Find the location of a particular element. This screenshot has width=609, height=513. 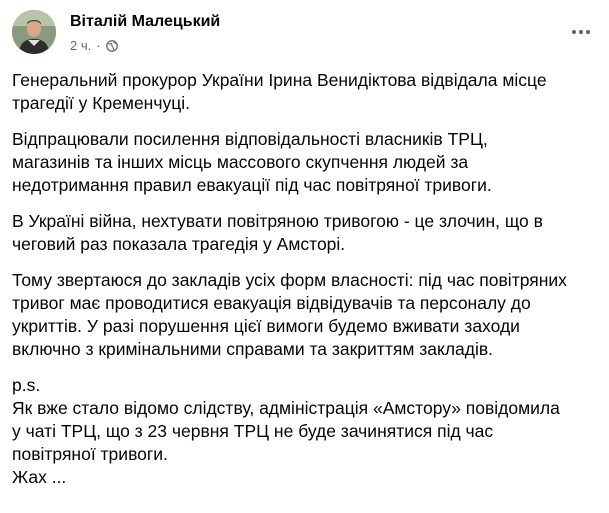

post-time: 2 ч. is located at coordinates (80, 45).